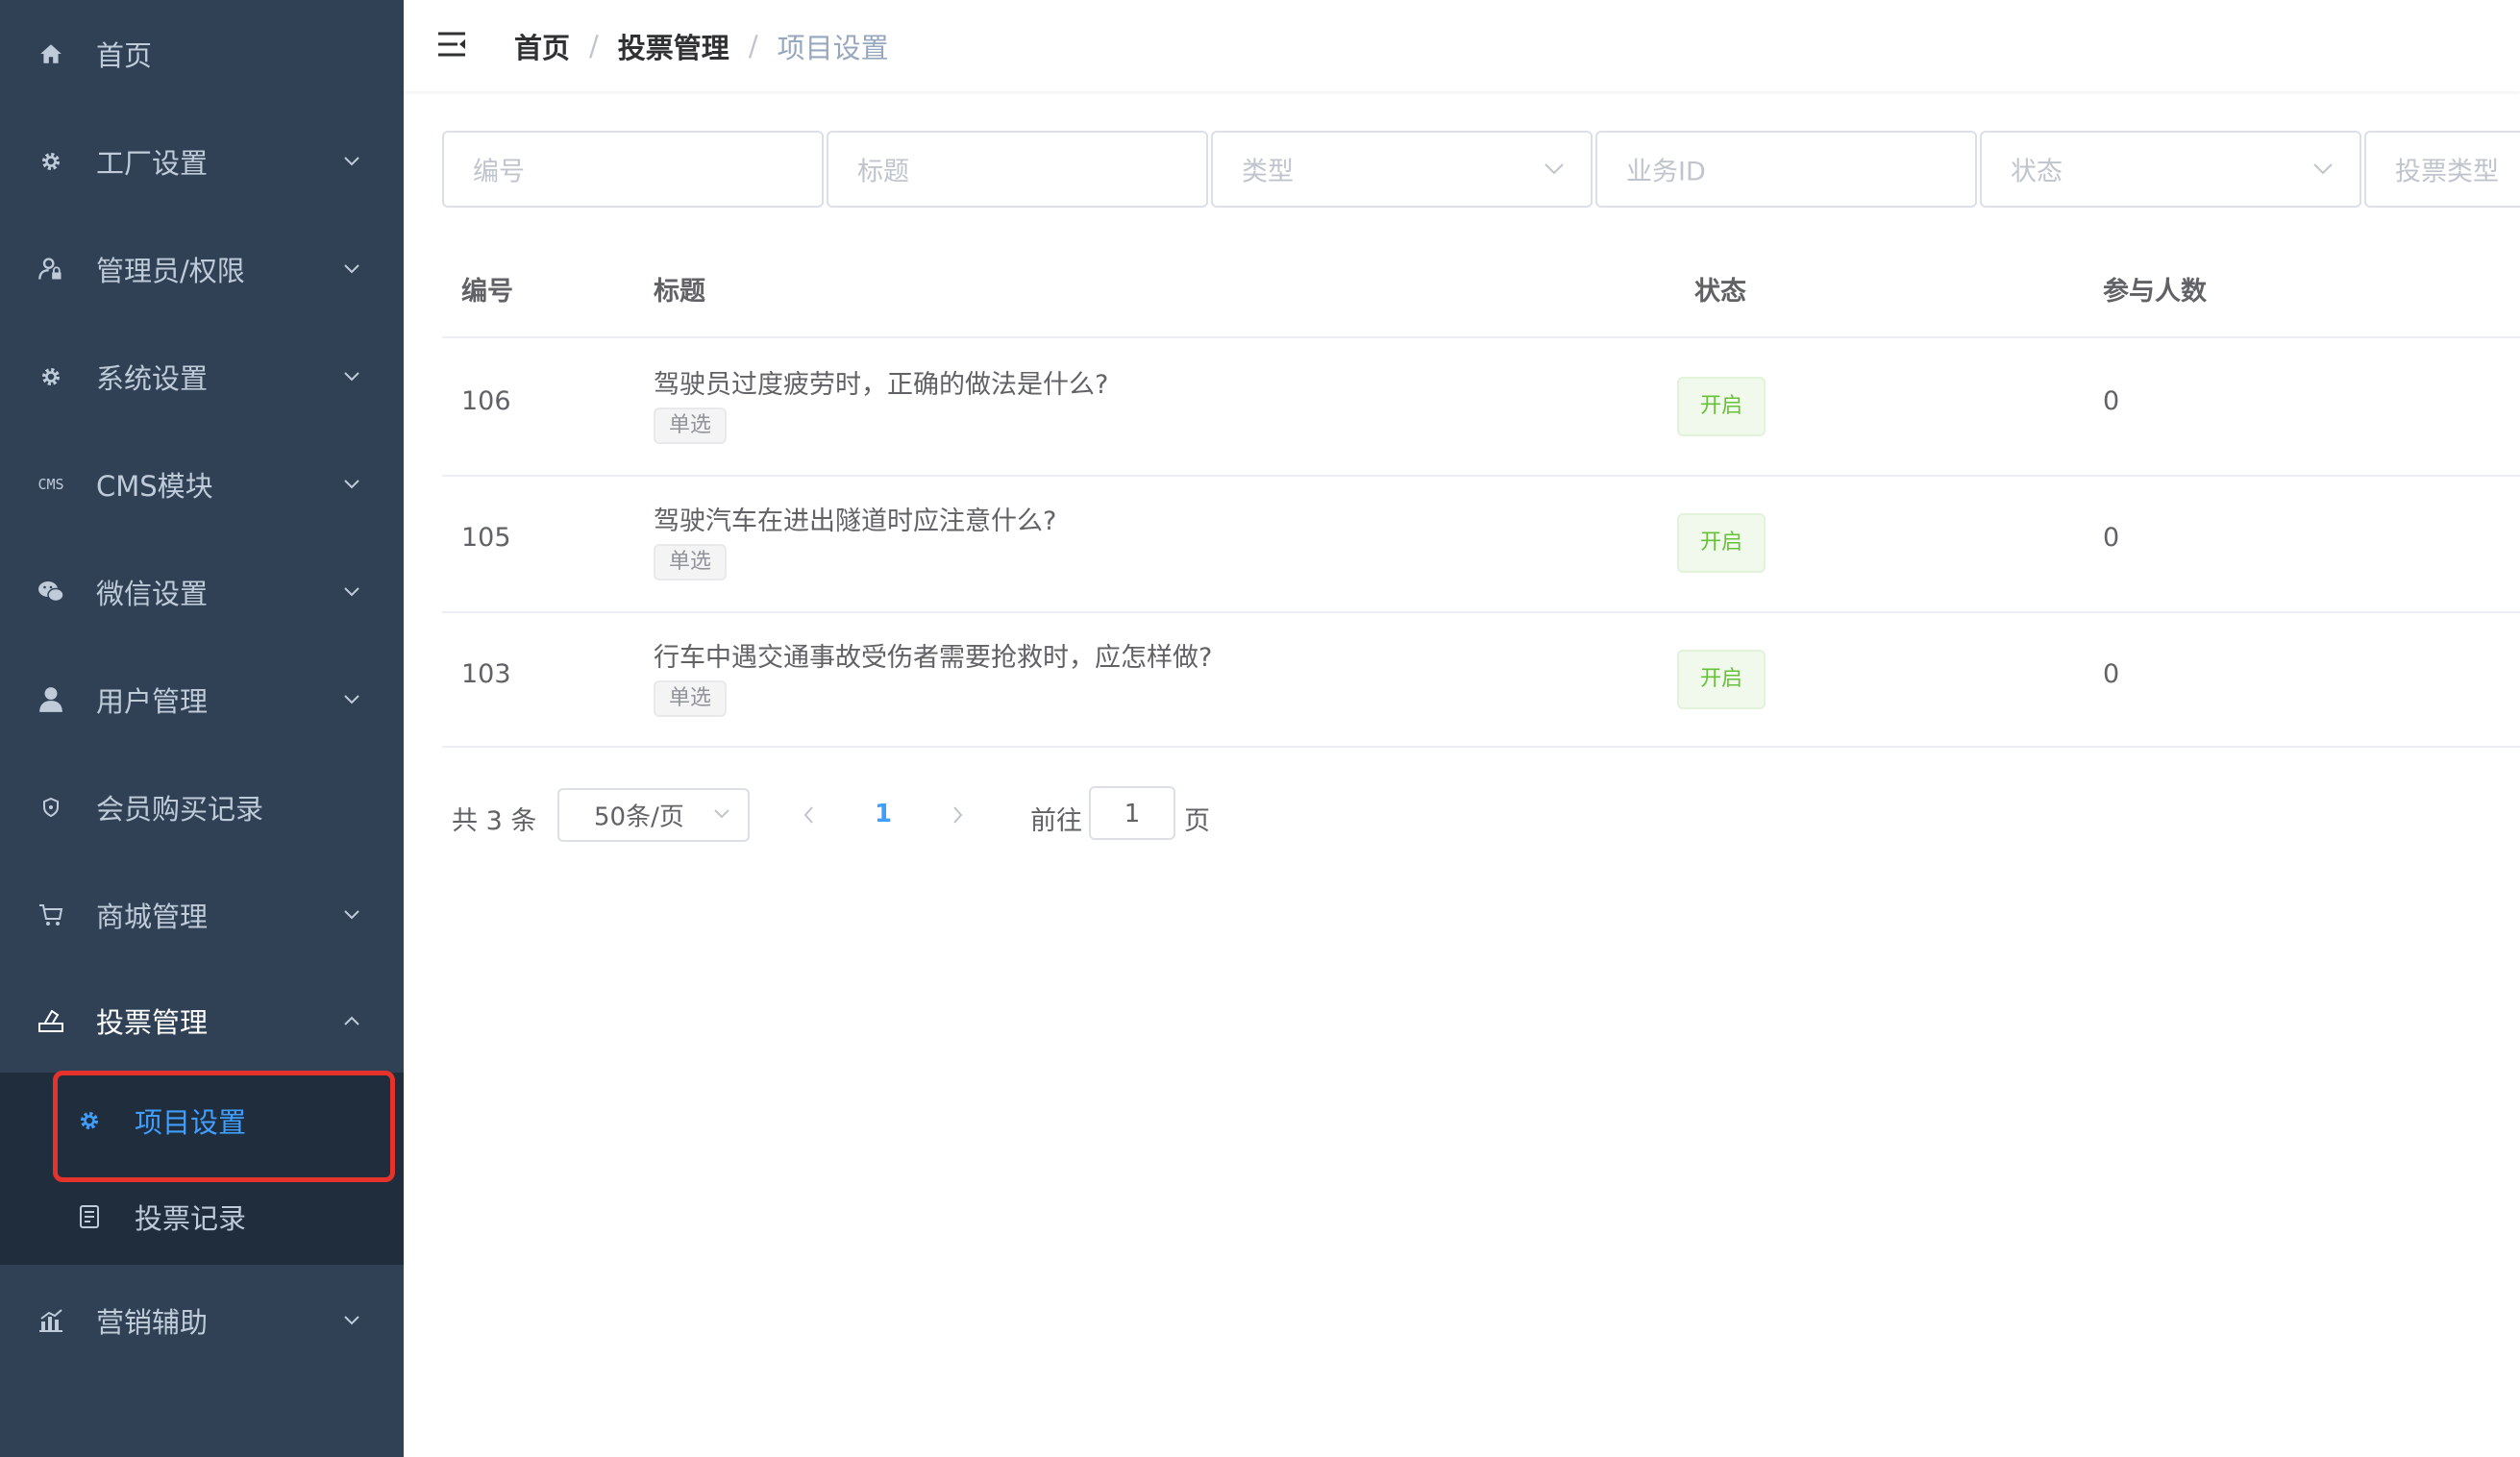 This screenshot has width=2520, height=1457. I want to click on sidebar-item-label: 工厂设置, so click(153, 163).